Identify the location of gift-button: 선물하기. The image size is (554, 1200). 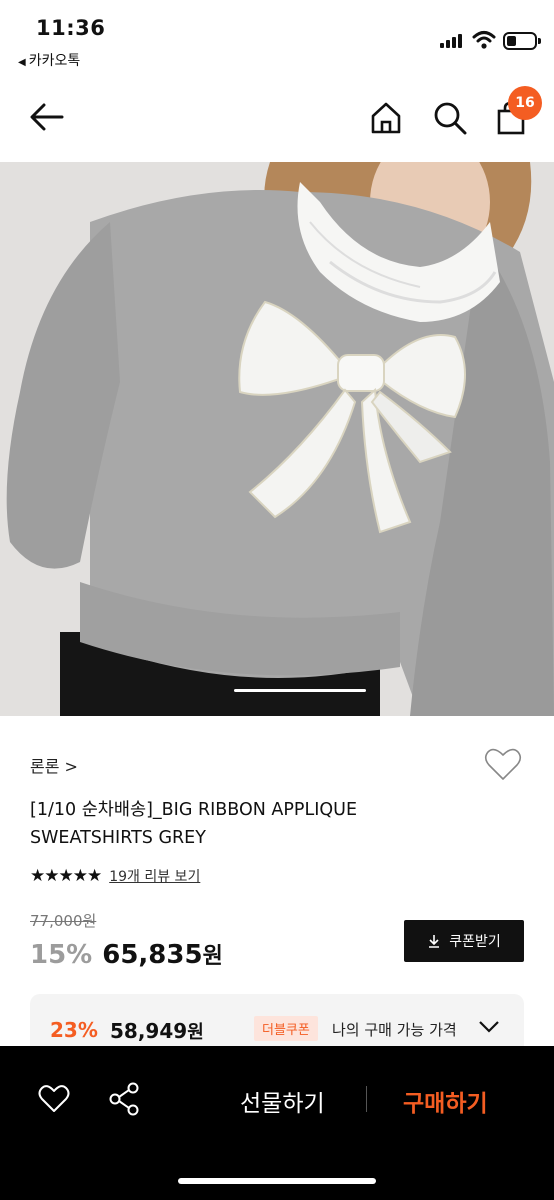
(282, 1101).